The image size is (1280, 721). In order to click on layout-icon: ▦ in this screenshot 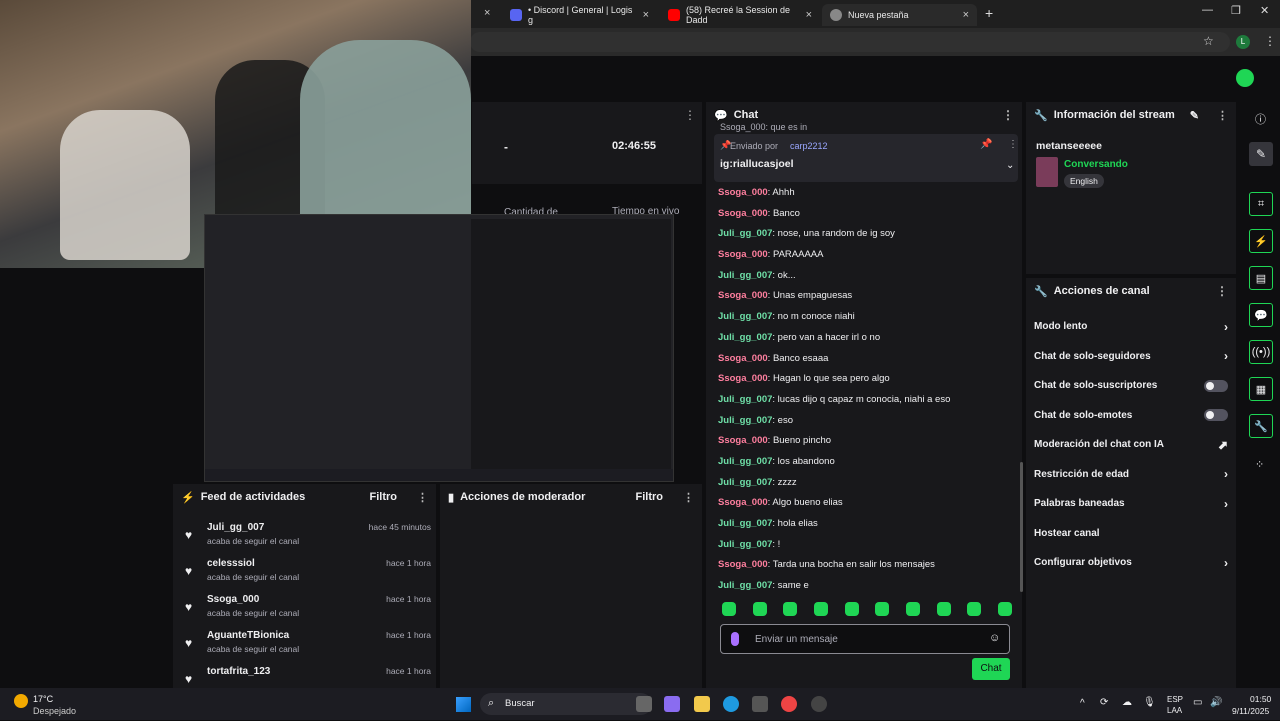, I will do `click(1261, 389)`.